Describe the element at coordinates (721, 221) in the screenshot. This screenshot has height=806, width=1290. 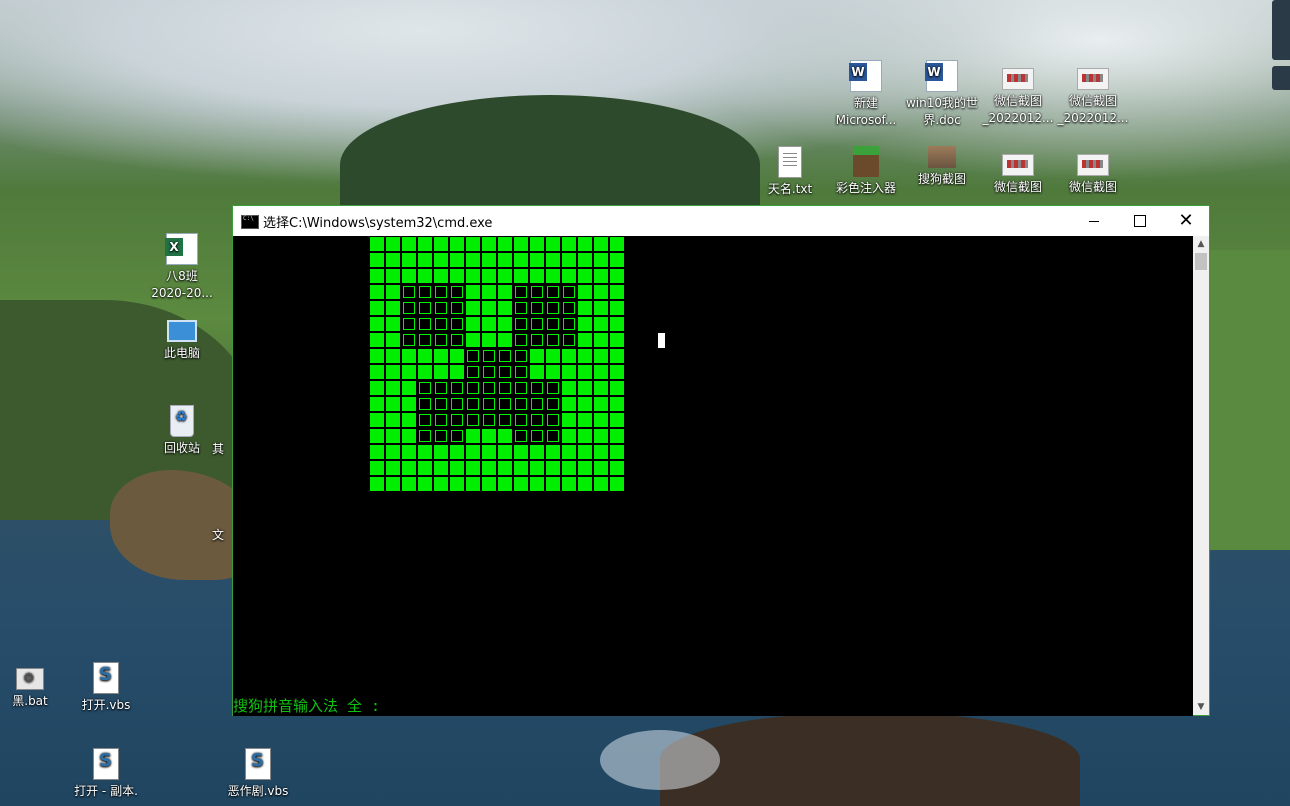
I see `title-bar: 选择C:\Windows\system32\cmd.exe ✕` at that location.